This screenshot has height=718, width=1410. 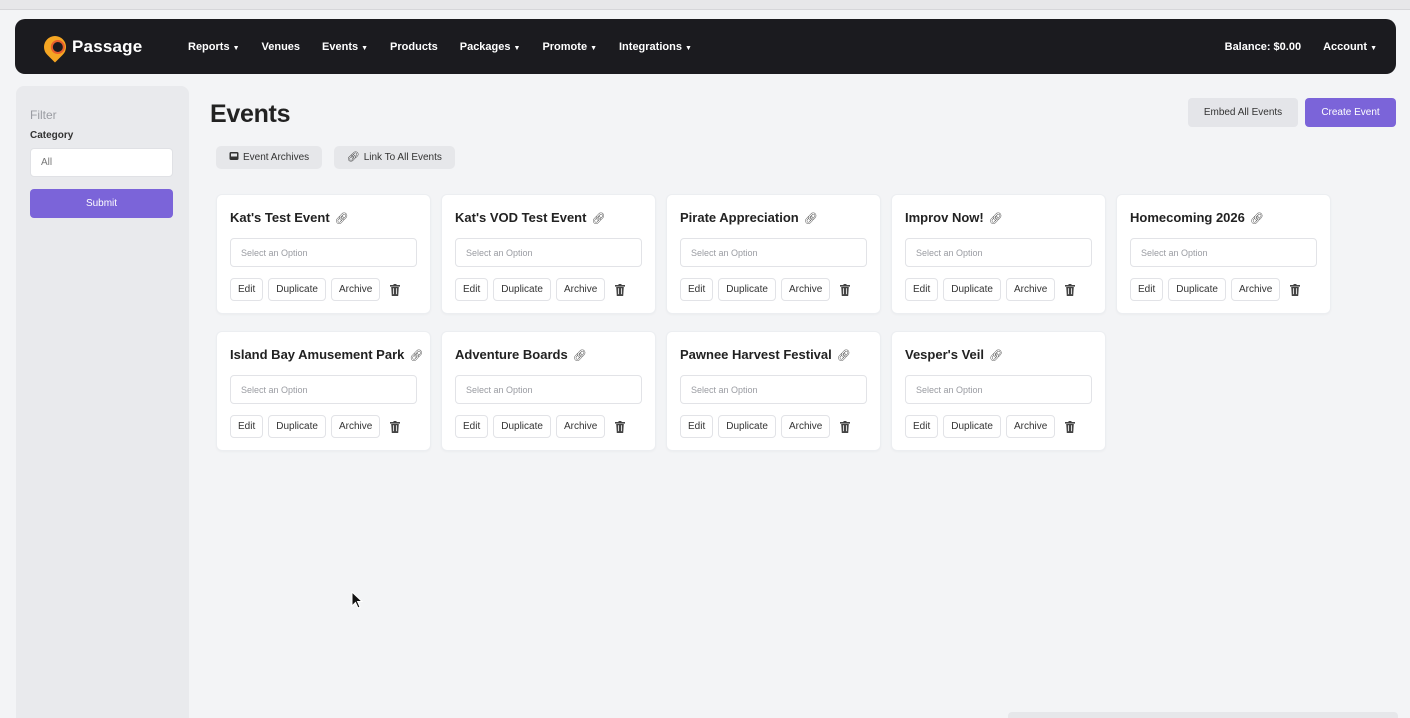 I want to click on event-archives-button: Event Archives, so click(x=269, y=157).